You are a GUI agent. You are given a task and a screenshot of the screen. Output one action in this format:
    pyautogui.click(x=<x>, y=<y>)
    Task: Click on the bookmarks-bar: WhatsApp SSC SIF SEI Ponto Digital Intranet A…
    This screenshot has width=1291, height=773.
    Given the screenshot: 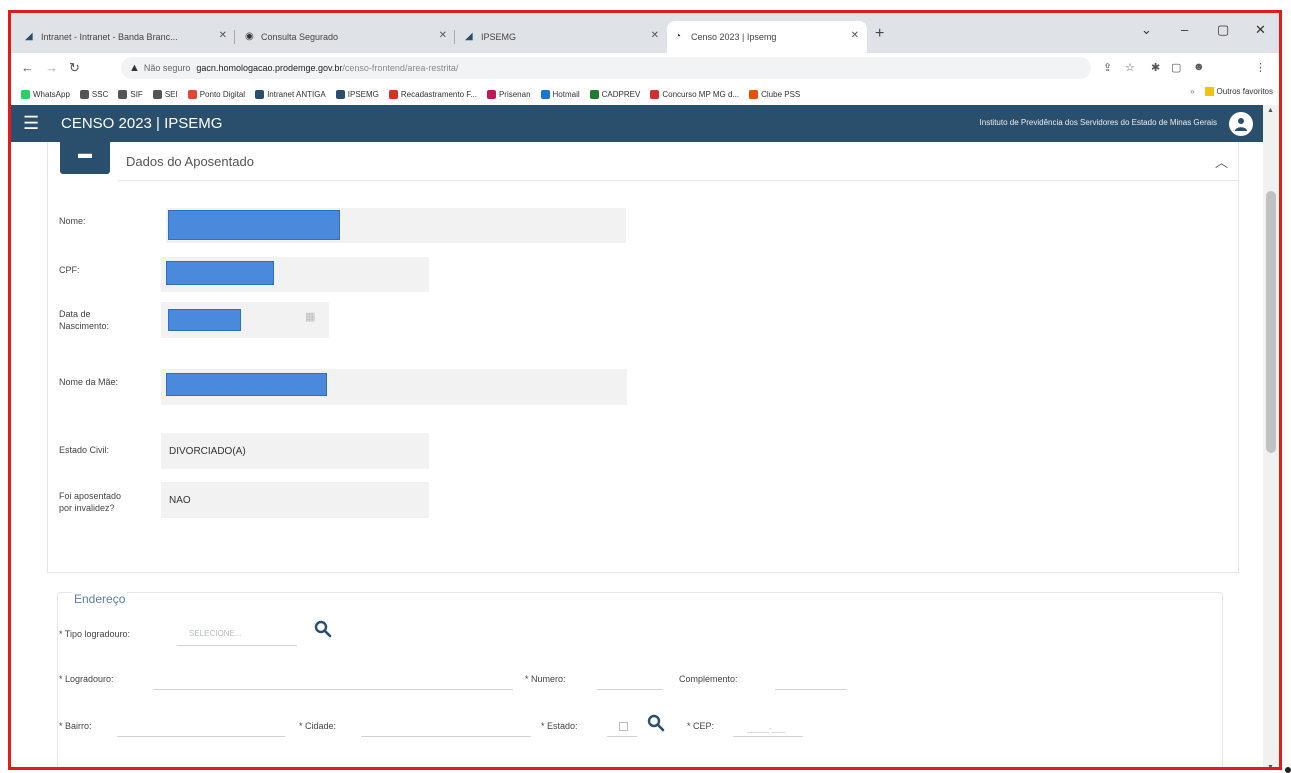 What is the action you would take?
    pyautogui.click(x=645, y=94)
    